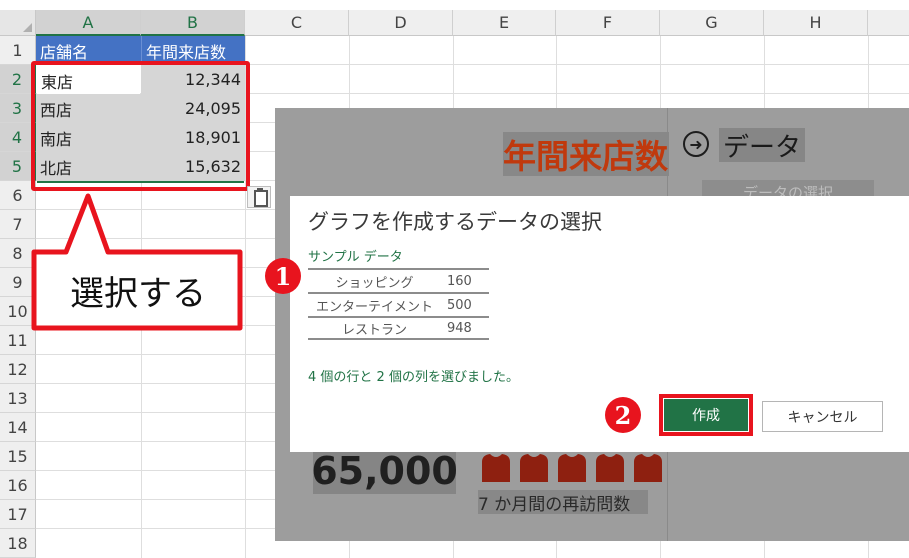  I want to click on big-number: 65,000, so click(384, 471).